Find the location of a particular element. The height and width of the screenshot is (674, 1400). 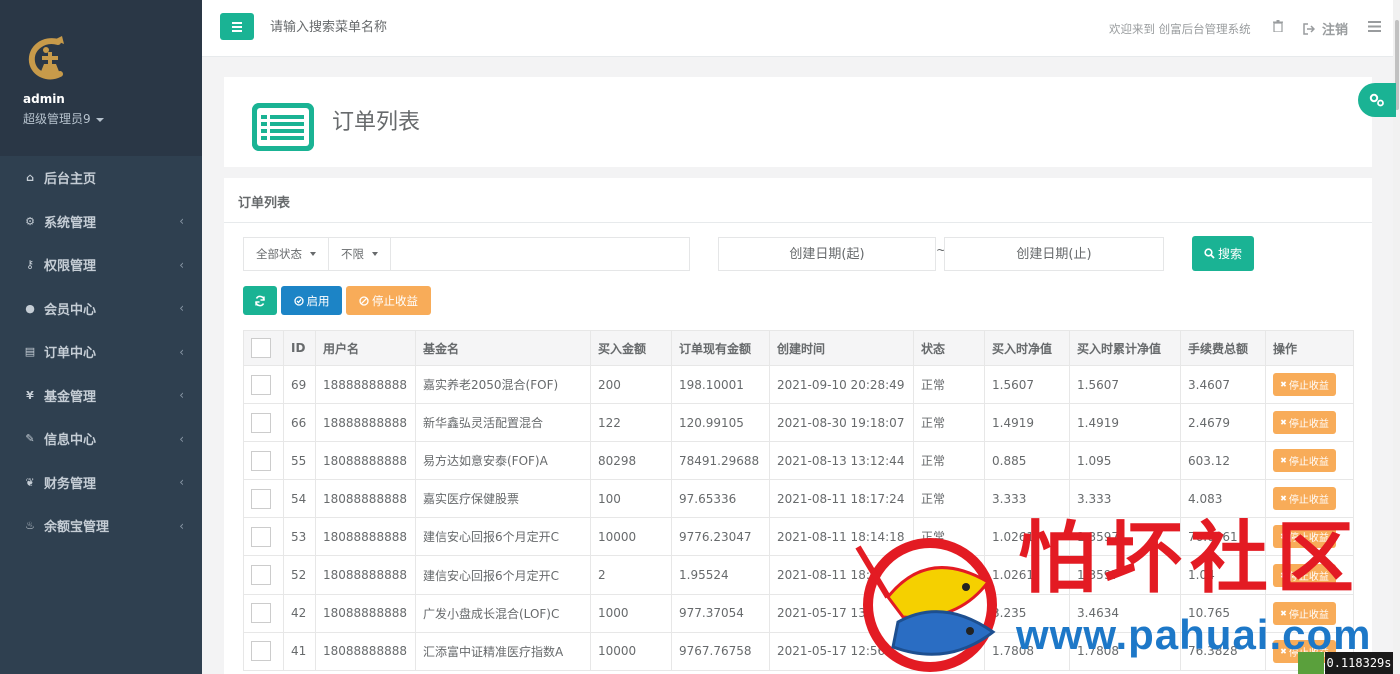

column-header: 买入时净值 is located at coordinates (1027, 348).